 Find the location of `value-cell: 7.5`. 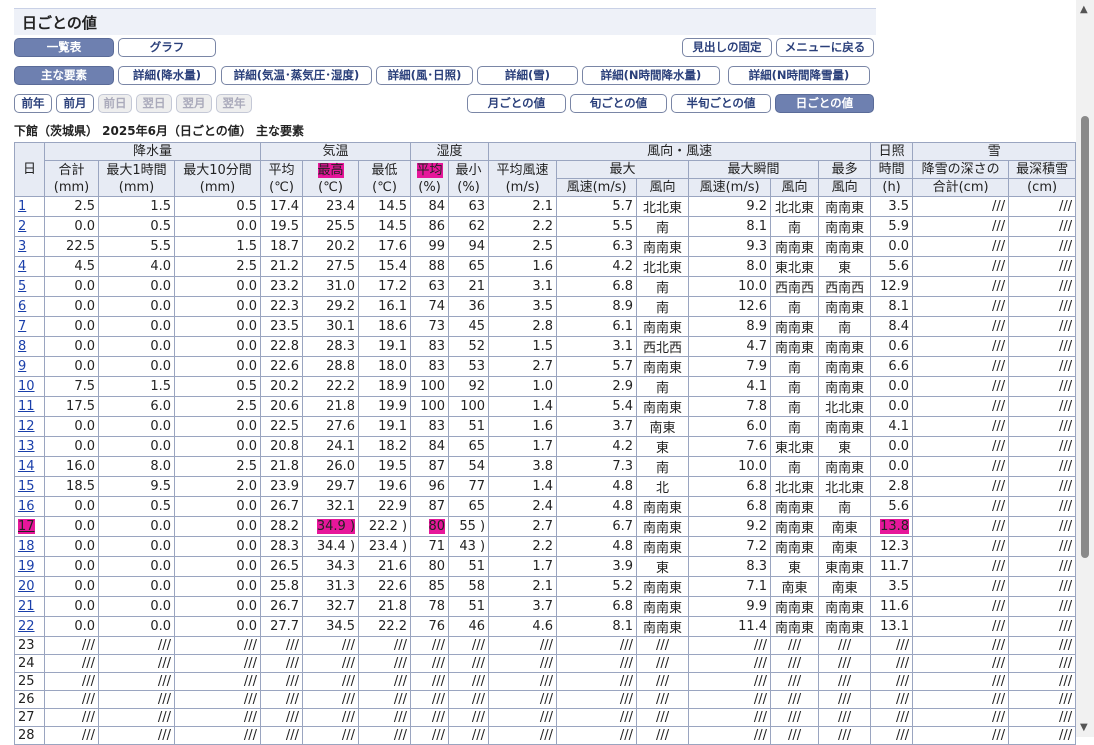

value-cell: 7.5 is located at coordinates (71, 386).